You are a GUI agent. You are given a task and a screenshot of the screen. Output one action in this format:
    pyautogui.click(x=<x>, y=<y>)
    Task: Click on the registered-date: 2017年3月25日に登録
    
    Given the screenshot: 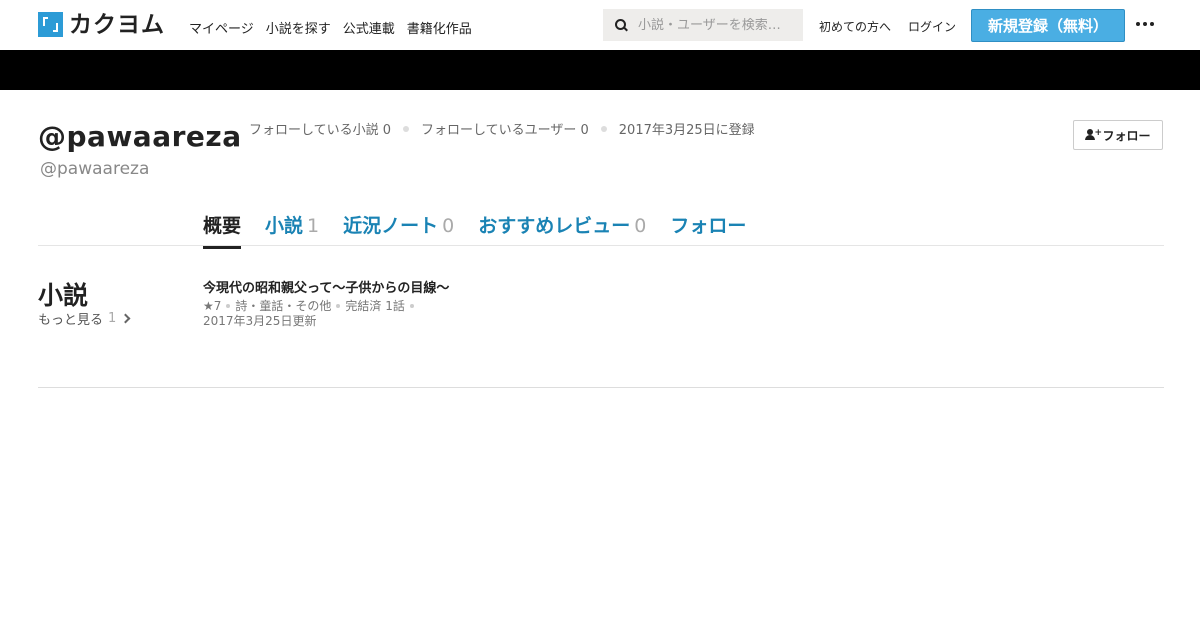 What is the action you would take?
    pyautogui.click(x=686, y=130)
    